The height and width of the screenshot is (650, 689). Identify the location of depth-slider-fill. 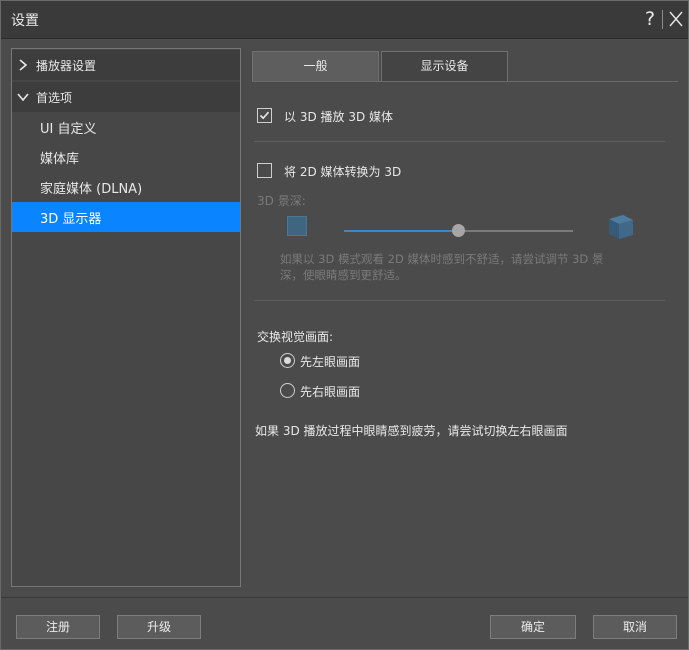
(401, 231).